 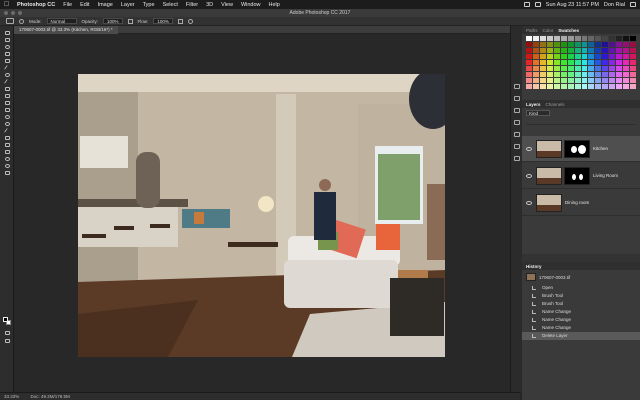 I want to click on edit-toolbar-icon, so click(x=7, y=173).